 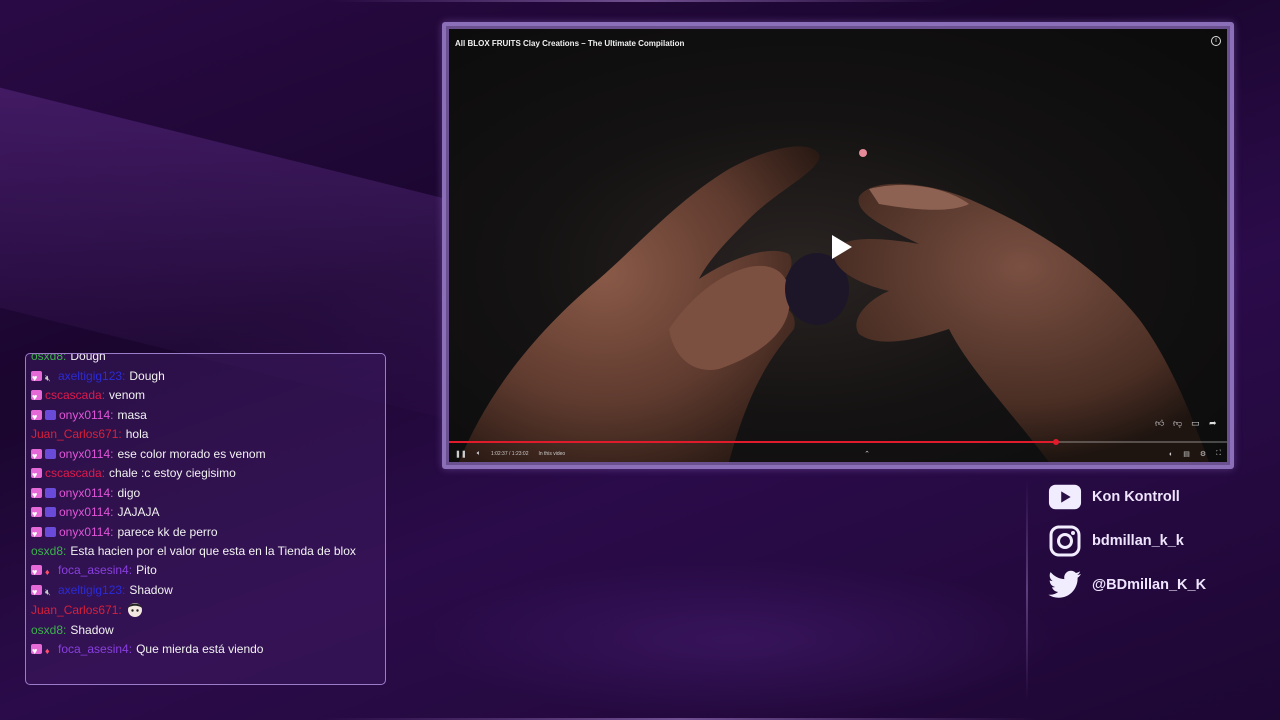 What do you see at coordinates (1186, 454) in the screenshot?
I see `subtitles-icon: ▤` at bounding box center [1186, 454].